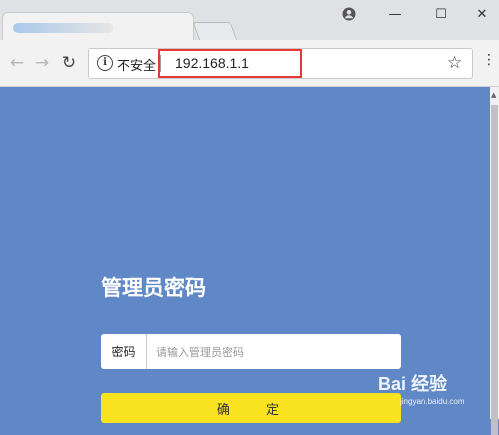 This screenshot has width=499, height=435. I want to click on maximize-icon: ☐, so click(441, 14).